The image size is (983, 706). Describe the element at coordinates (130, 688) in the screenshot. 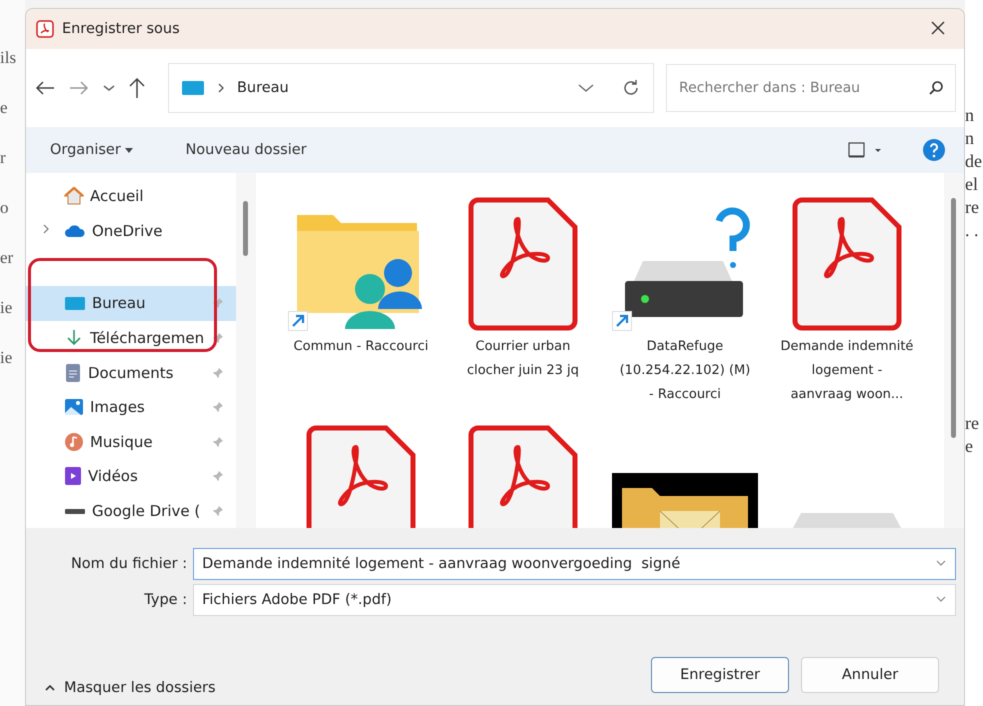

I see `hide-folders-button: Masquer les dossiers` at that location.